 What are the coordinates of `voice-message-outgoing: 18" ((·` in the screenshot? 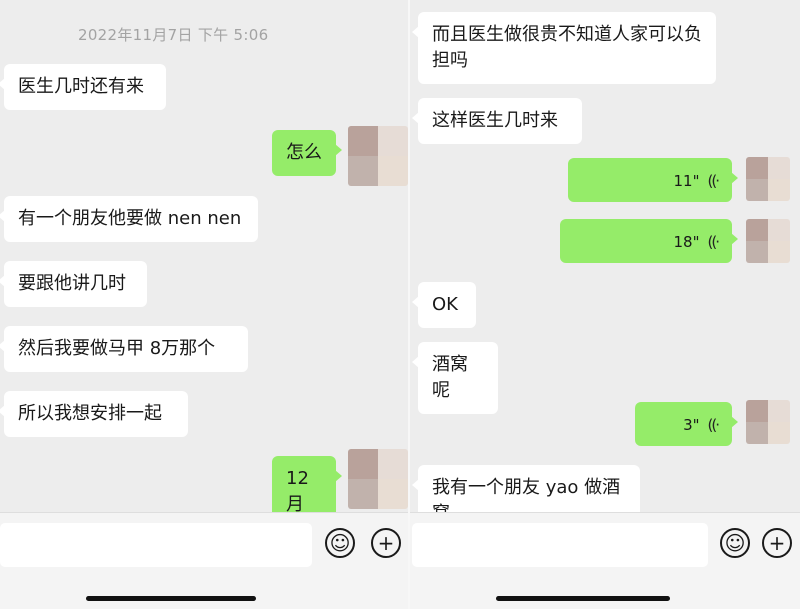 It's located at (649, 241).